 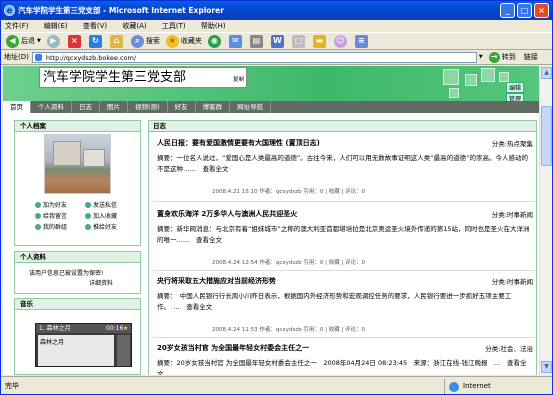 I want to click on stop-icon: ×, so click(x=74, y=41).